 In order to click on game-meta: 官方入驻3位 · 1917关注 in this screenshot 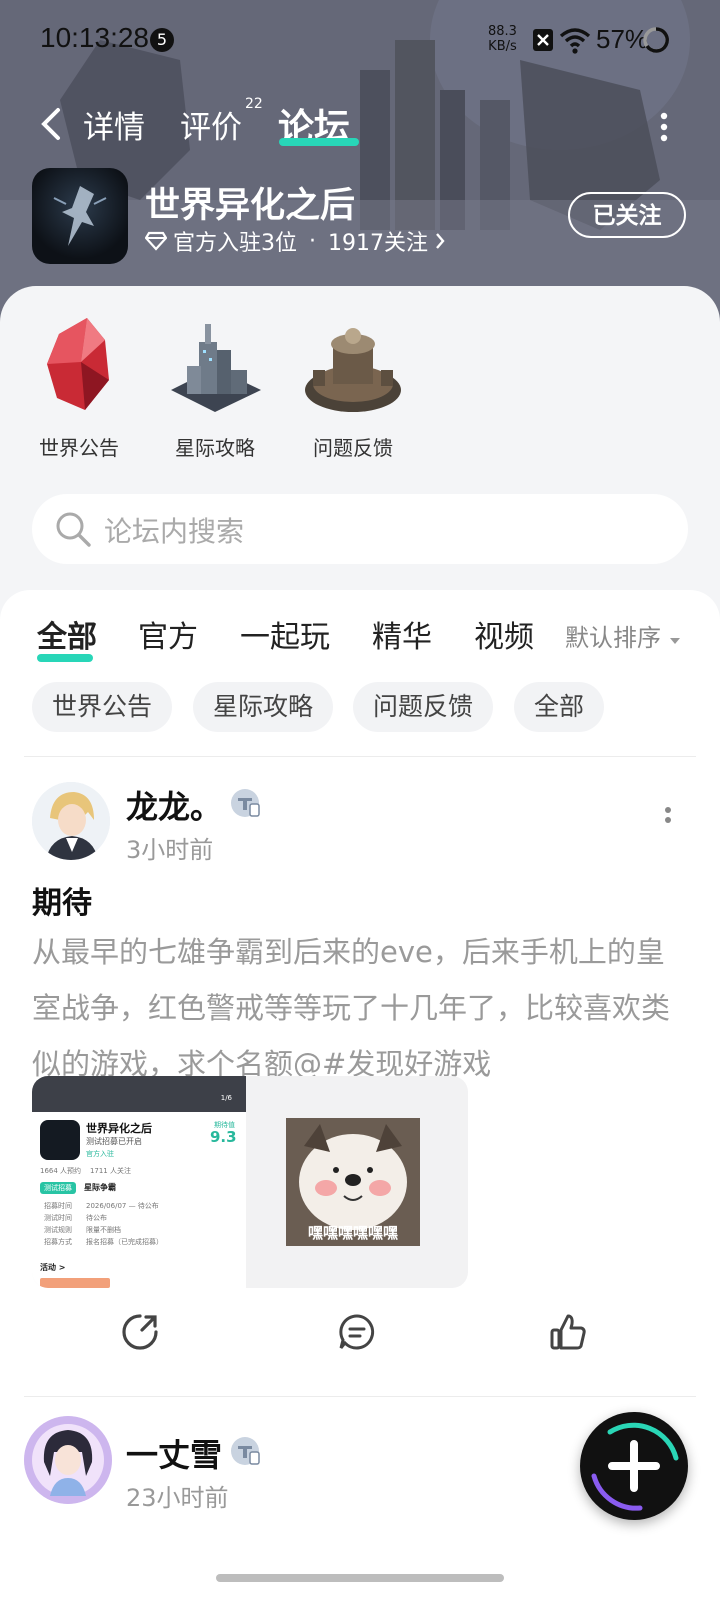, I will do `click(295, 241)`.